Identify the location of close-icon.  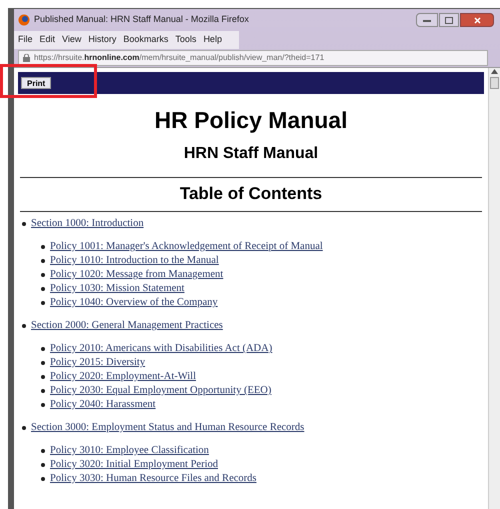
(477, 20).